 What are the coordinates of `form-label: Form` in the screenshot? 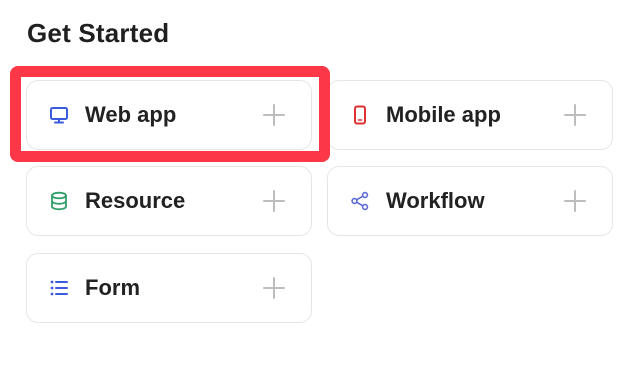 It's located at (112, 287).